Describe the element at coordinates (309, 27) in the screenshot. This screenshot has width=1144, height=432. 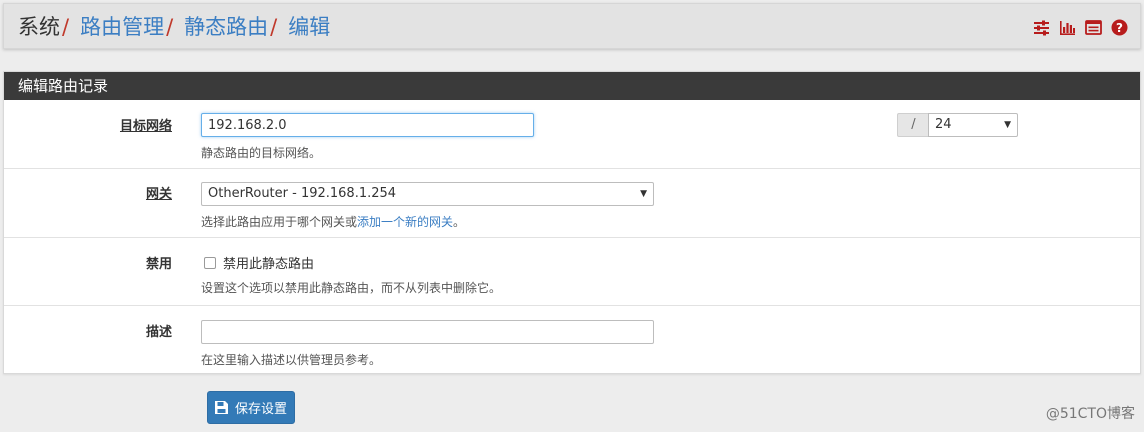
I see `breadcrumb-item-edit: 编辑` at that location.